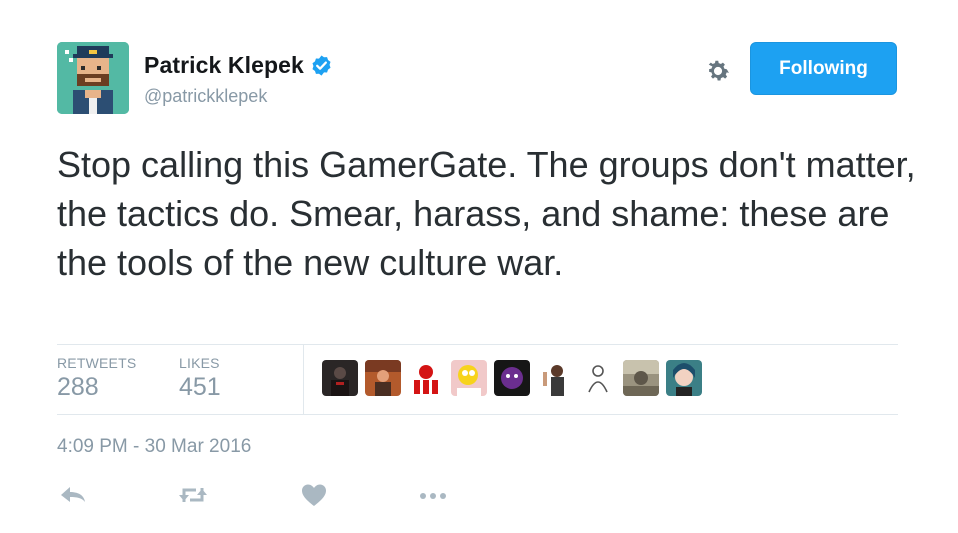  I want to click on following-button: Following, so click(823, 68).